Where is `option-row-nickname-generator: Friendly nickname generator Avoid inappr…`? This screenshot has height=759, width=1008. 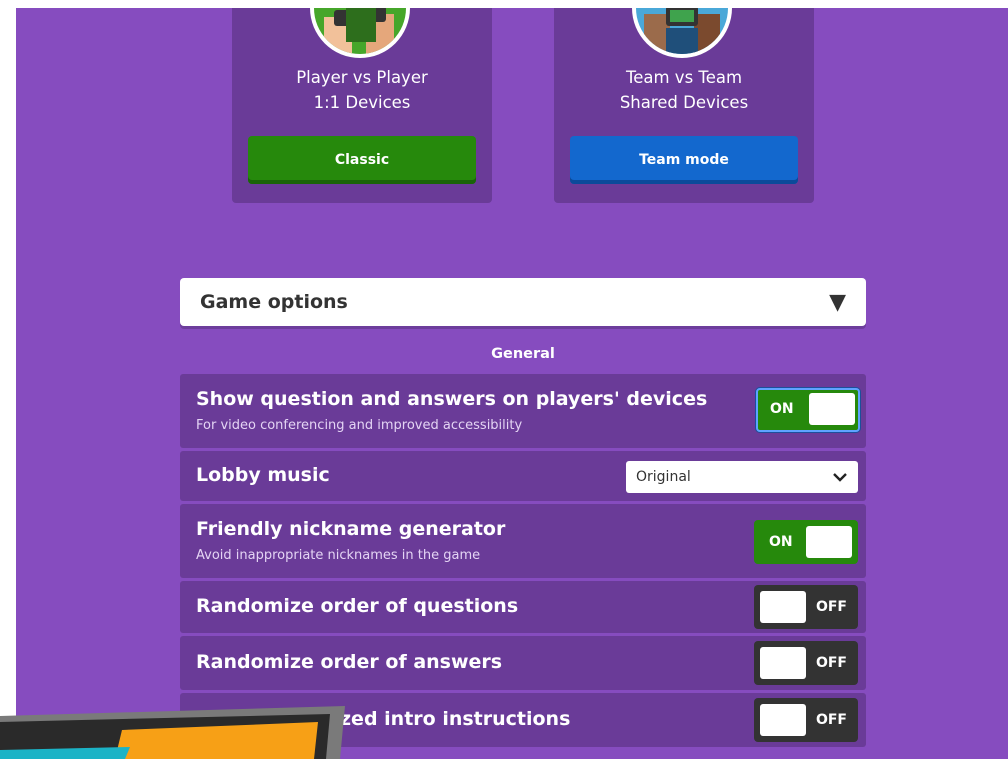
option-row-nickname-generator: Friendly nickname generator Avoid inappr… is located at coordinates (523, 541).